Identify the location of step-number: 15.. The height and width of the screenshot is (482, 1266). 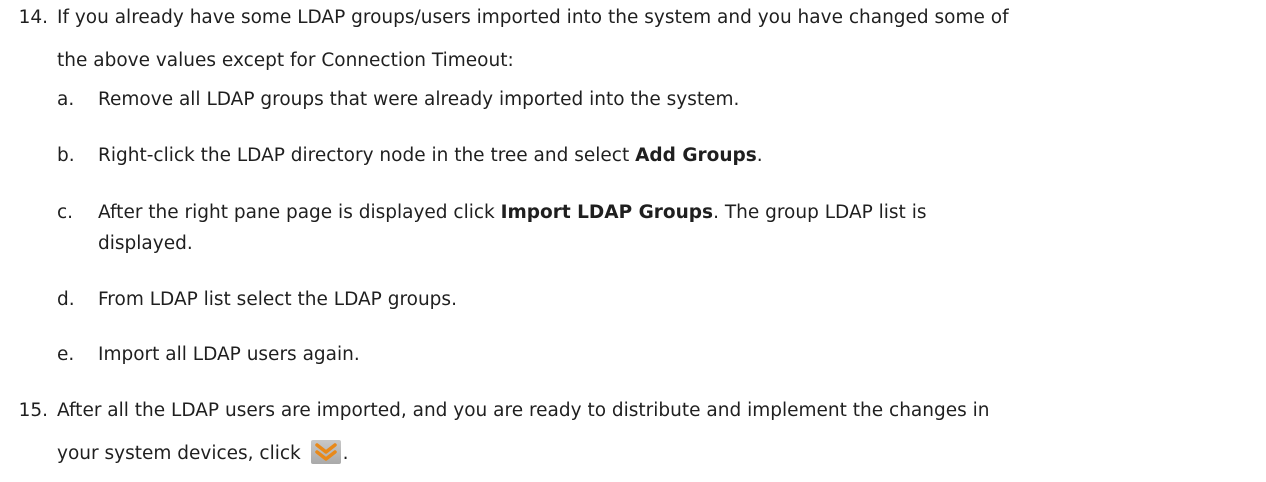
(33, 410).